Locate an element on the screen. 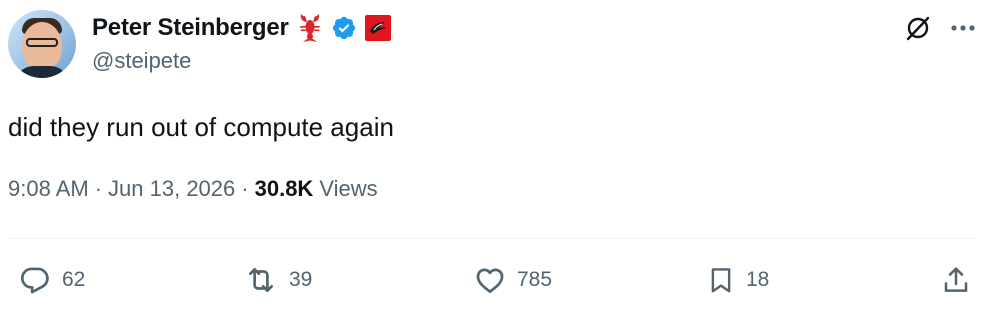 The width and height of the screenshot is (1000, 316). bookmark-count: 18 is located at coordinates (758, 279).